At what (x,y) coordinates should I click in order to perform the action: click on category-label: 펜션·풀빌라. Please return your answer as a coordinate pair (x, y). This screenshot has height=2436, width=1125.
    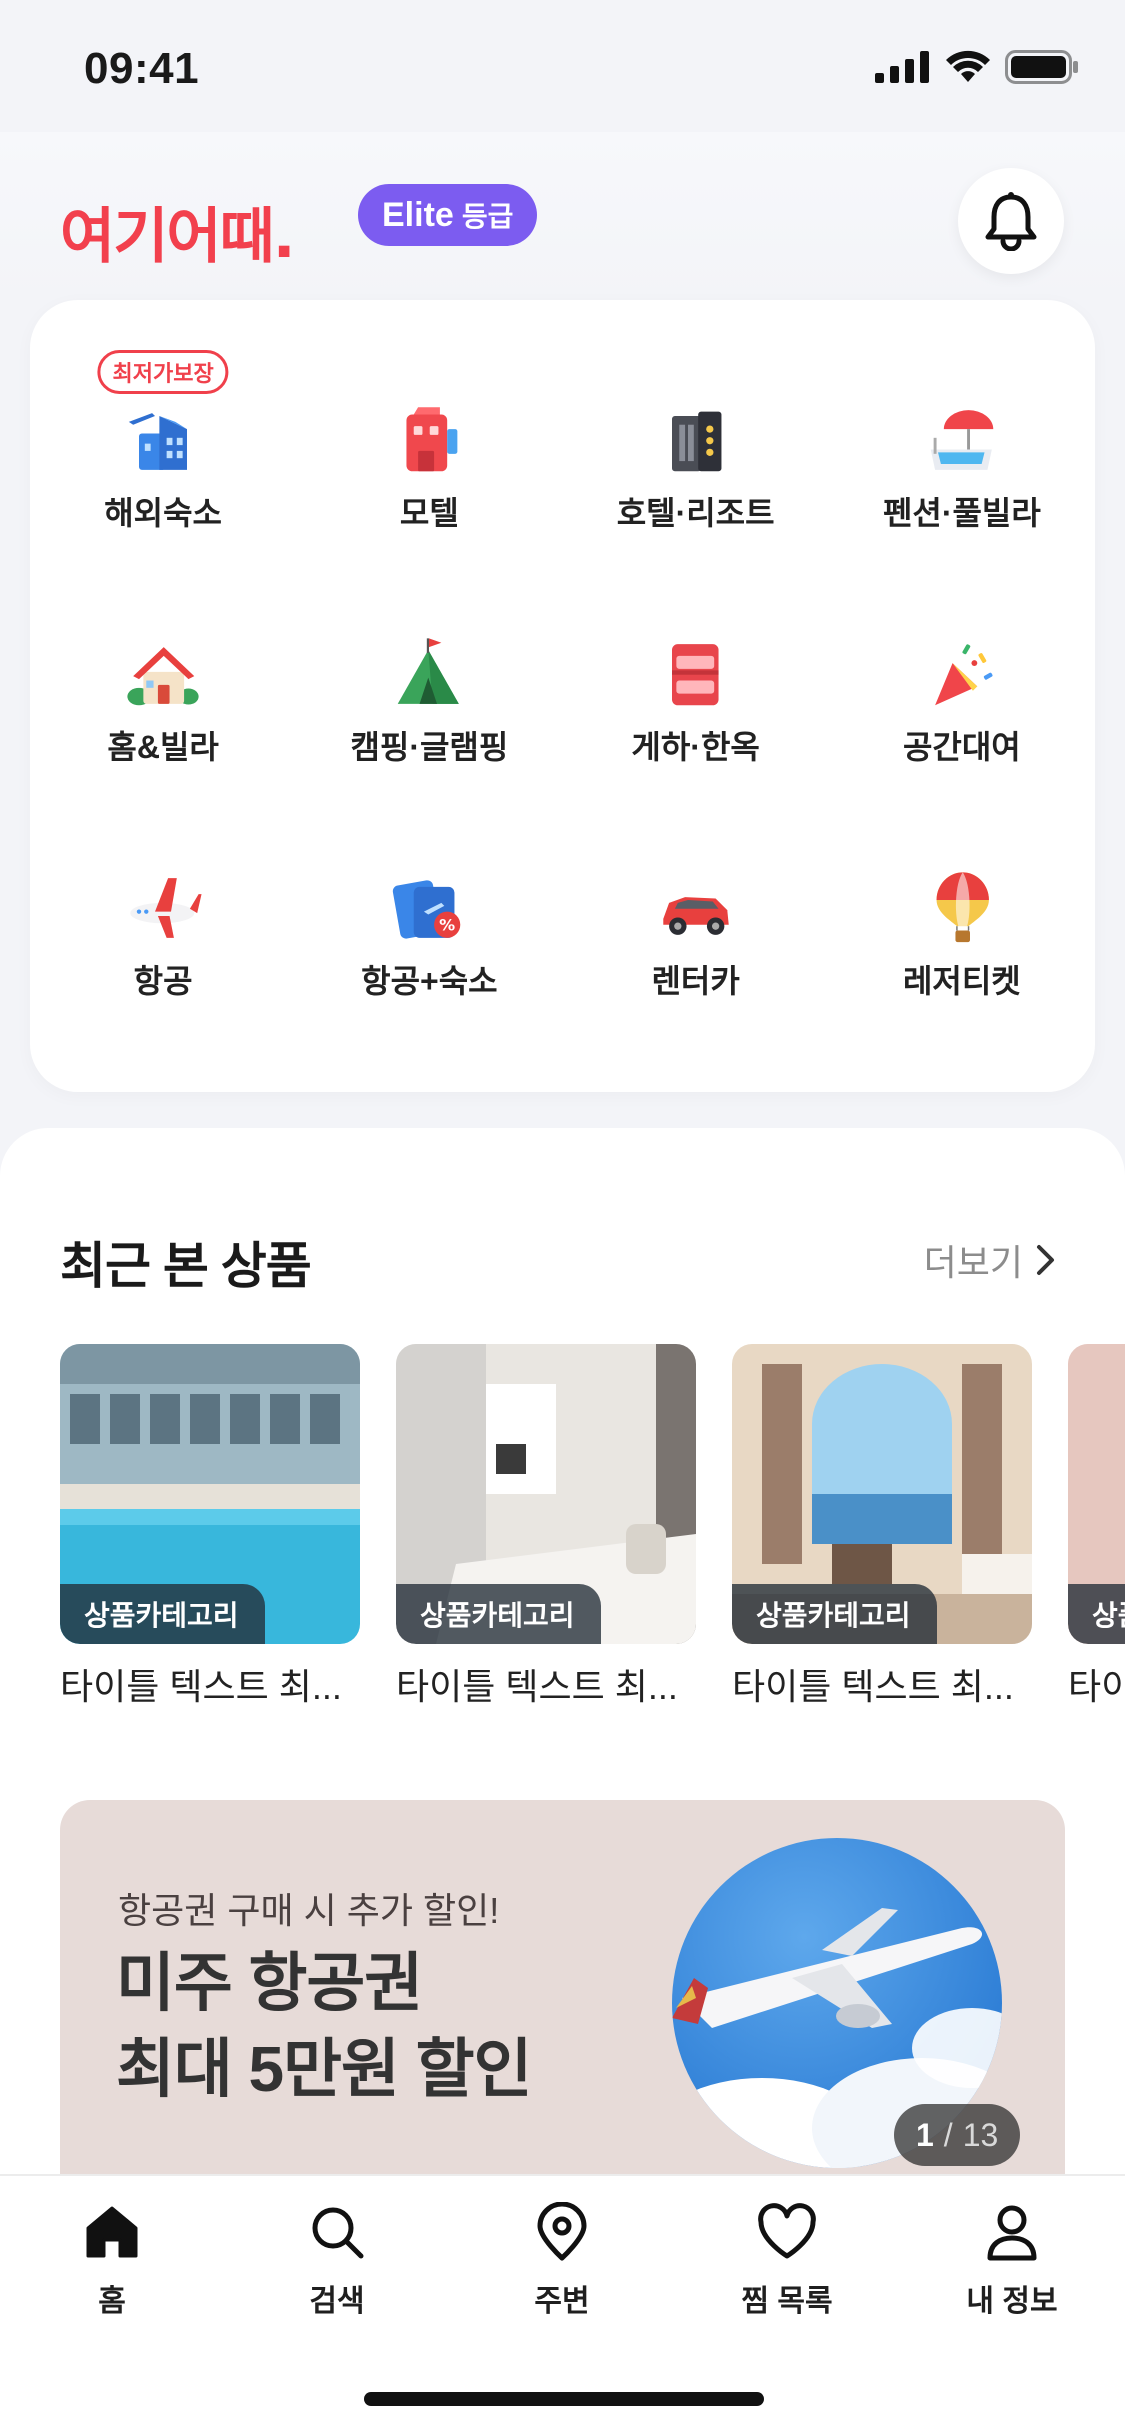
    Looking at the image, I should click on (961, 513).